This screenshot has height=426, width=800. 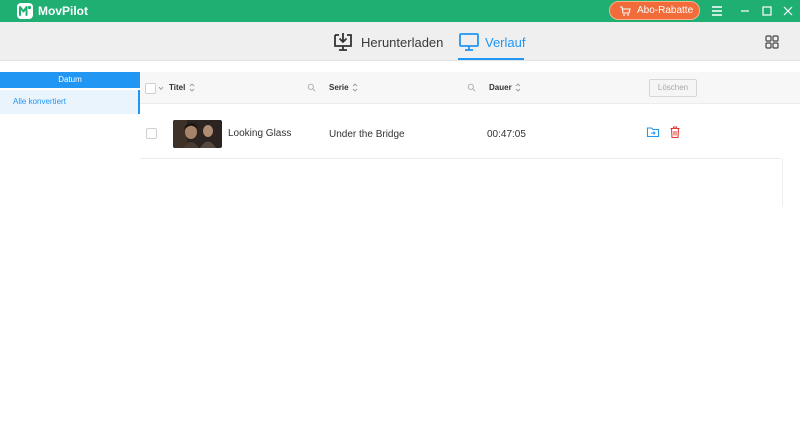 I want to click on select-all-checkbox, so click(x=150, y=88).